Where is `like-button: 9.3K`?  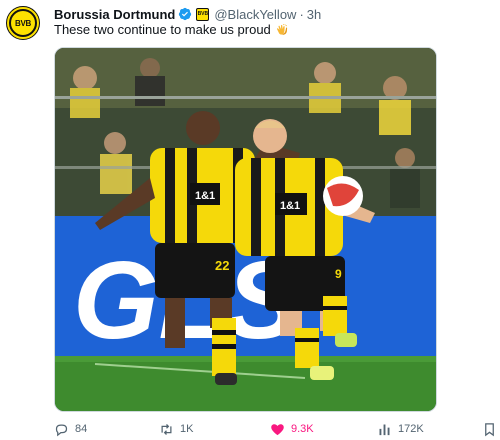
like-button: 9.3K is located at coordinates (292, 429).